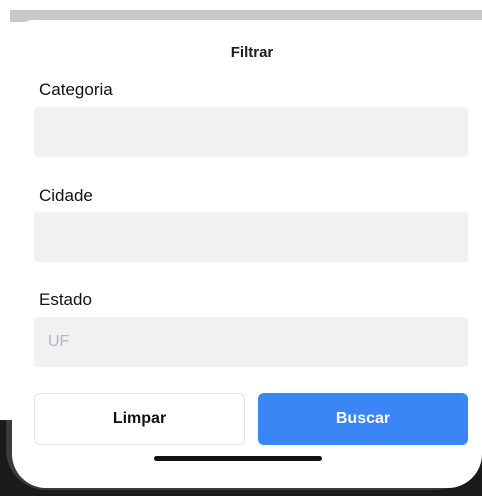  I want to click on clear-button-label: Limpar, so click(139, 418).